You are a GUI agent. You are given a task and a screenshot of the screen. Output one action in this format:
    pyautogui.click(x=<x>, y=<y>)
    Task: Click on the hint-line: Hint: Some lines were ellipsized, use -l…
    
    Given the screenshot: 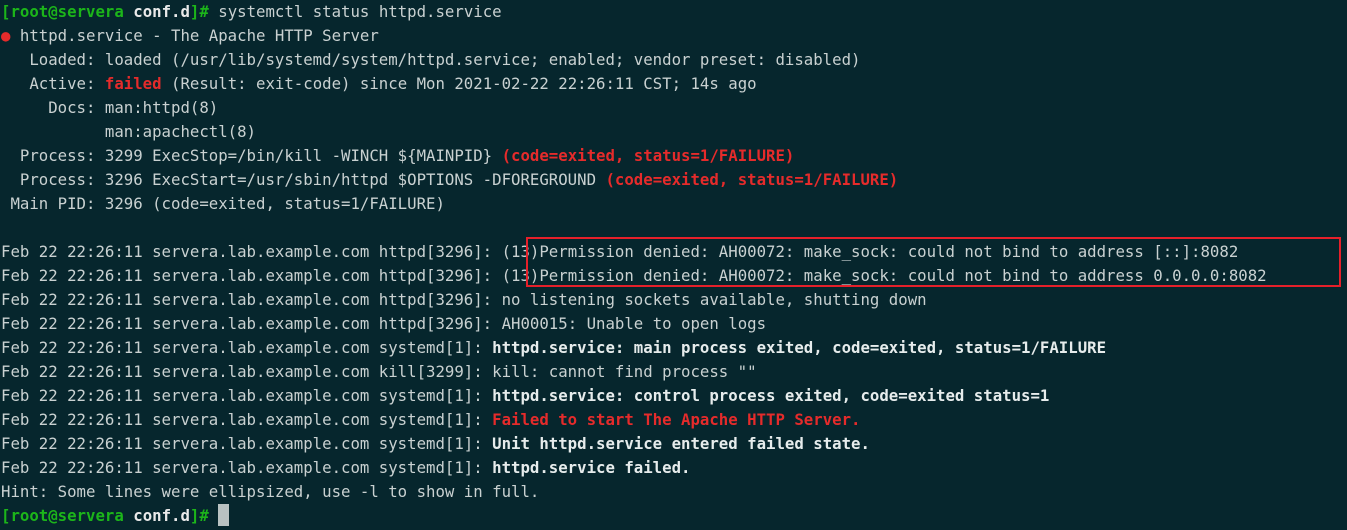 What is the action you would take?
    pyautogui.click(x=270, y=491)
    